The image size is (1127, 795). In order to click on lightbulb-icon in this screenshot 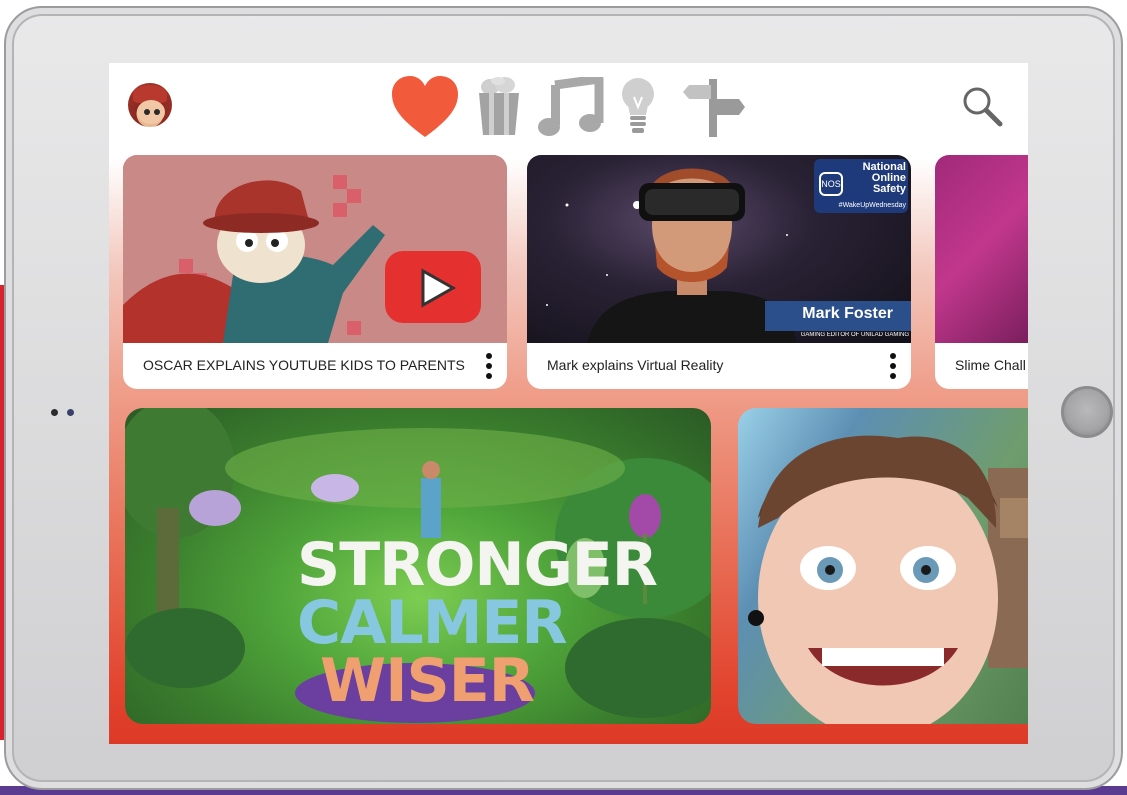, I will do `click(638, 107)`.